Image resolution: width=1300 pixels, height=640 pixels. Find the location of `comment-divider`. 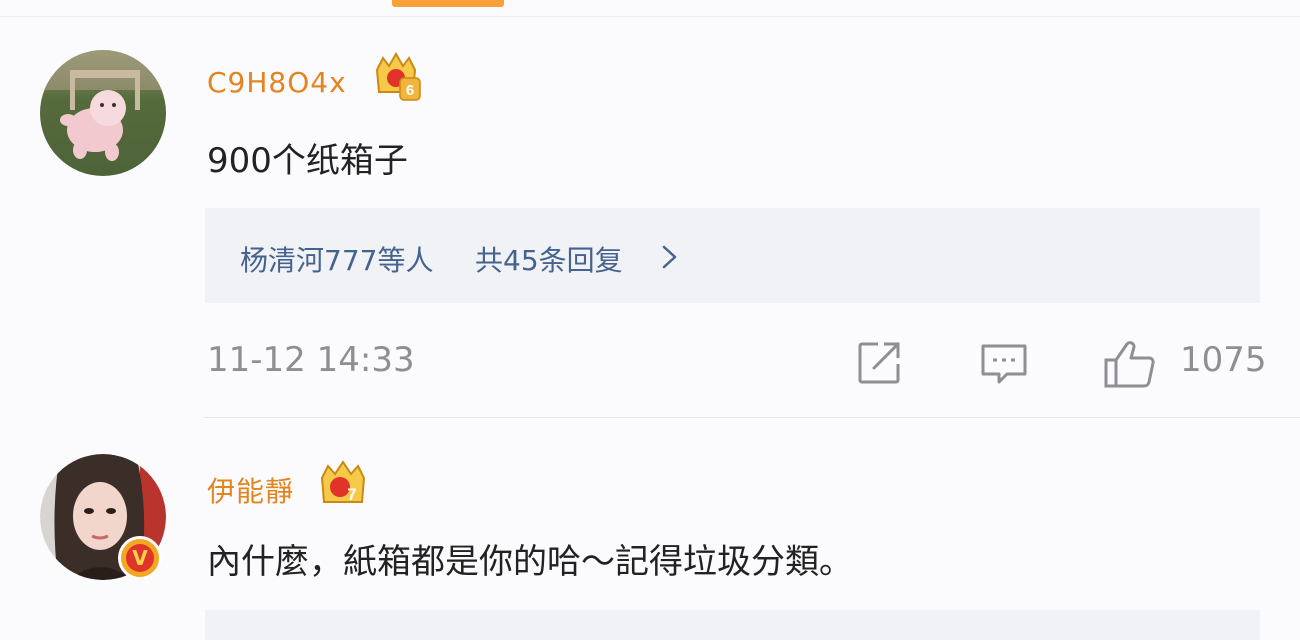

comment-divider is located at coordinates (752, 417).